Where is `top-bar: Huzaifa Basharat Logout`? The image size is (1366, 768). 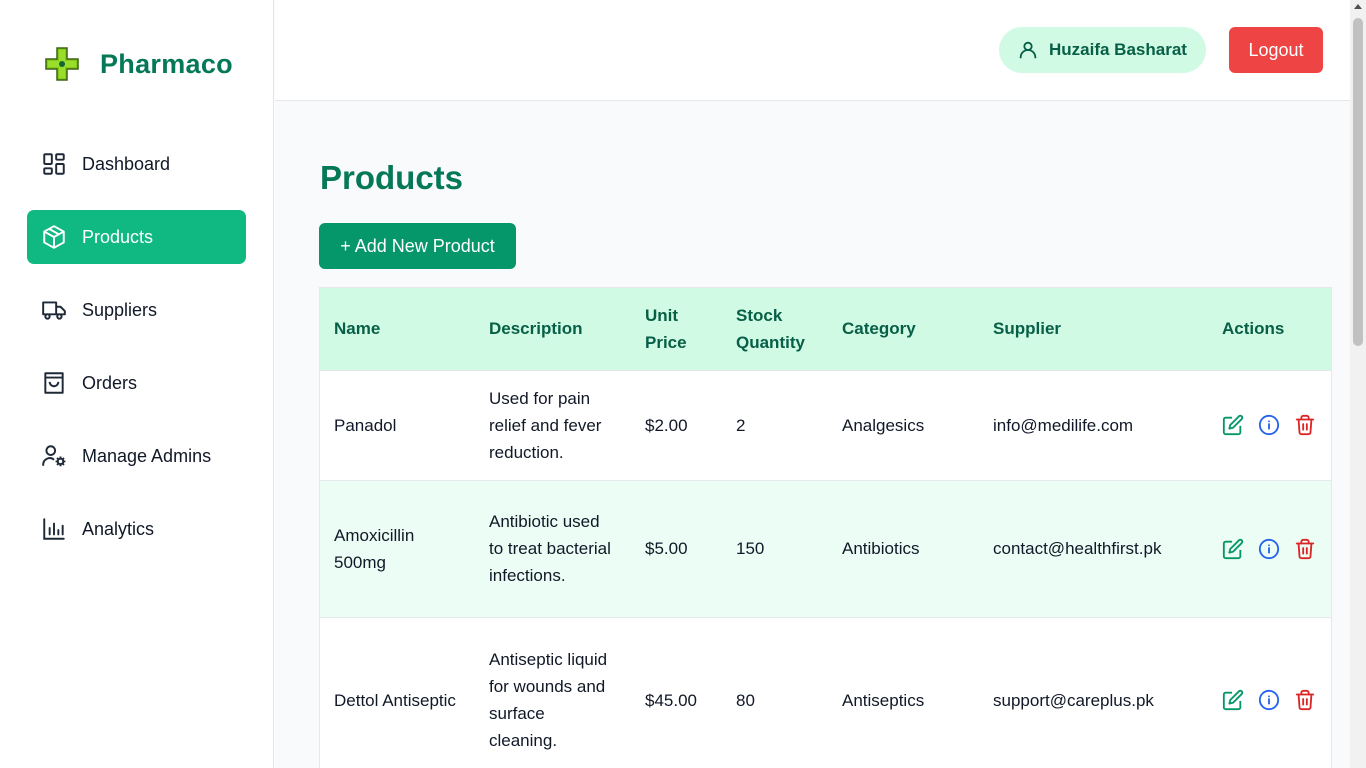 top-bar: Huzaifa Basharat Logout is located at coordinates (812, 50).